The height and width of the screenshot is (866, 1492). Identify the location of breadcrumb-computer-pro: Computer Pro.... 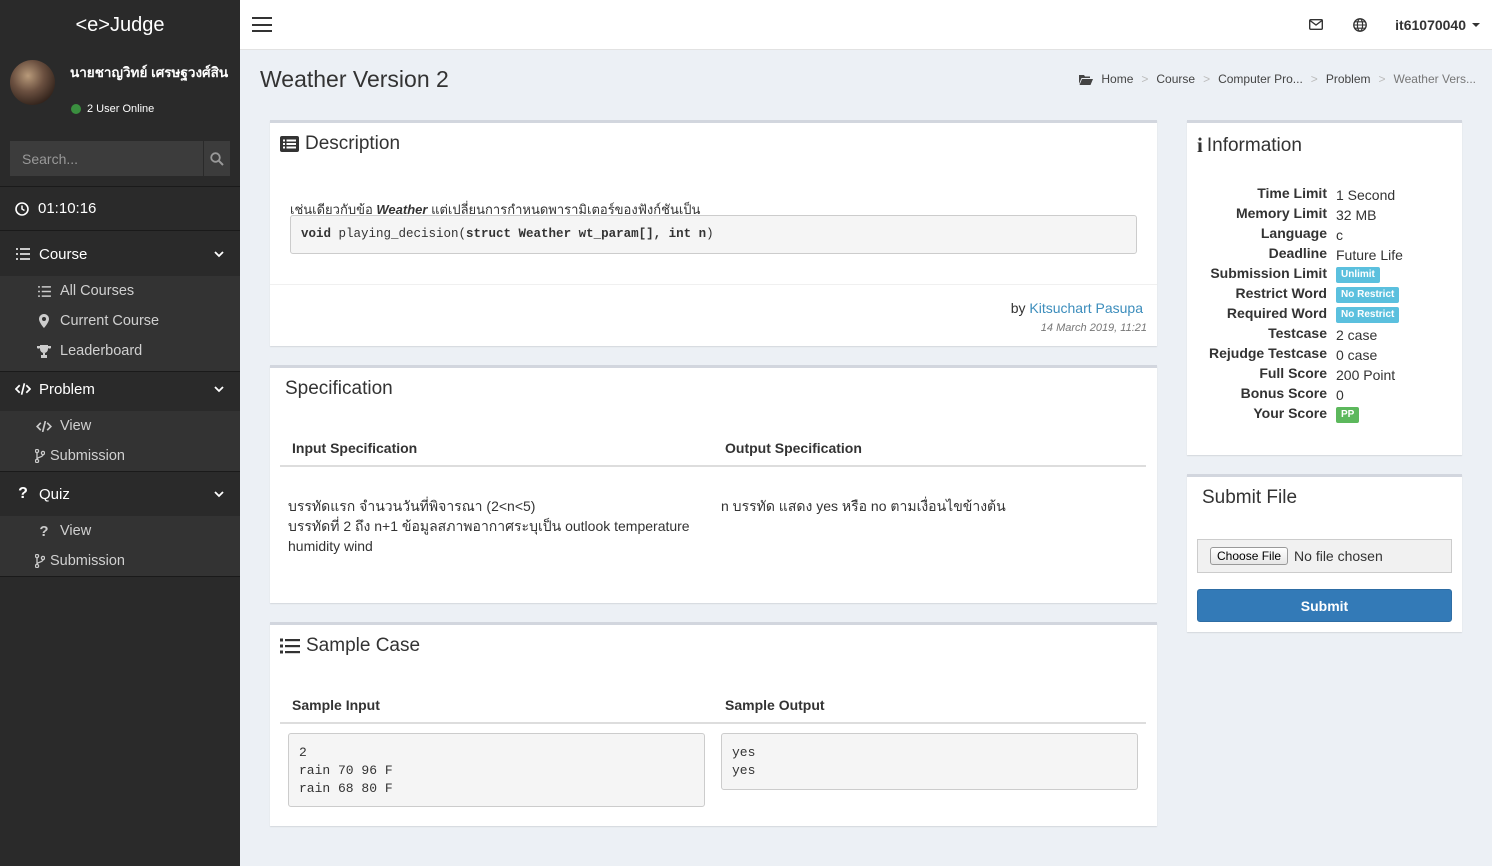
(1260, 79).